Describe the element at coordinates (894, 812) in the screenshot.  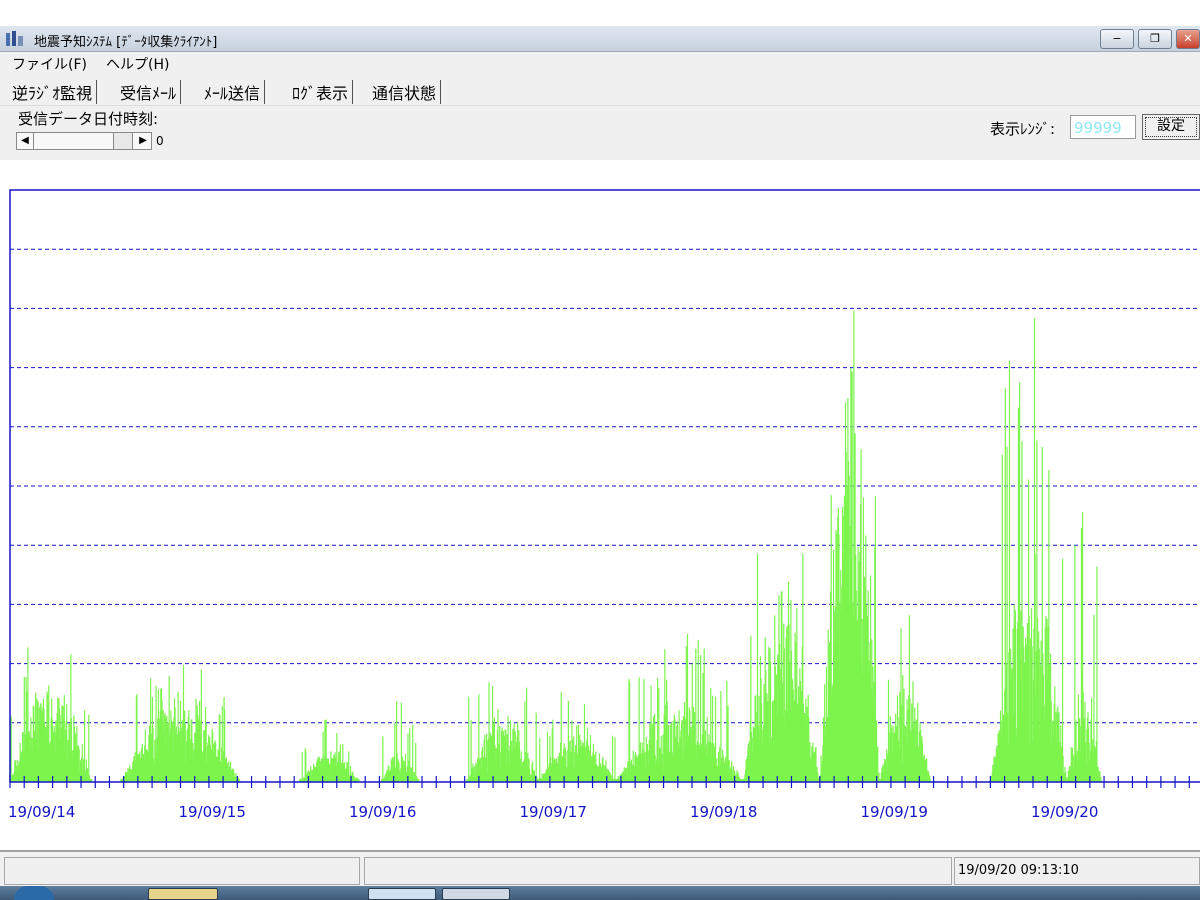
I see `x-tick-label: 19/09/19` at that location.